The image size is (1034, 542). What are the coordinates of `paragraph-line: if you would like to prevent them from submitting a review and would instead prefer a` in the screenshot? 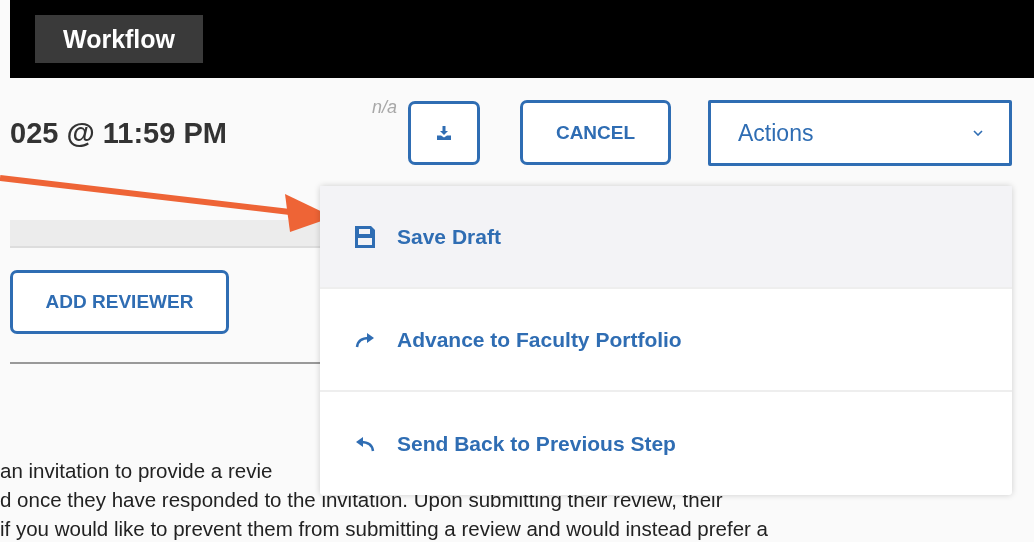 It's located at (384, 529).